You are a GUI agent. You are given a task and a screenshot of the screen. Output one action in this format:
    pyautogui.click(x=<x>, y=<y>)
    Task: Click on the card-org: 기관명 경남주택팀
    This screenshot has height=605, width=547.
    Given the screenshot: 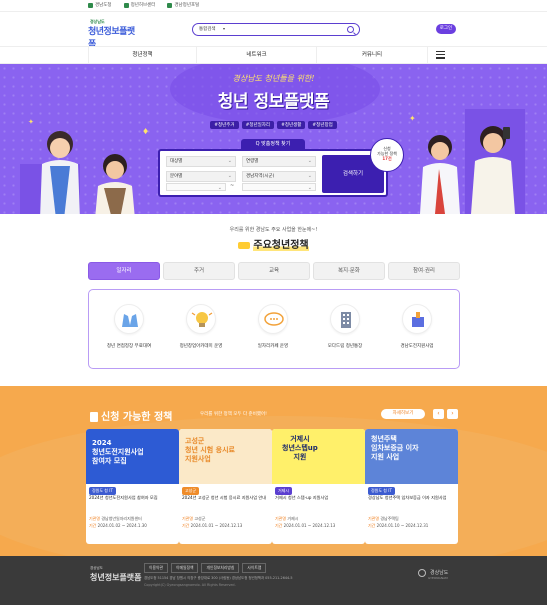 What is the action you would take?
    pyautogui.click(x=383, y=518)
    